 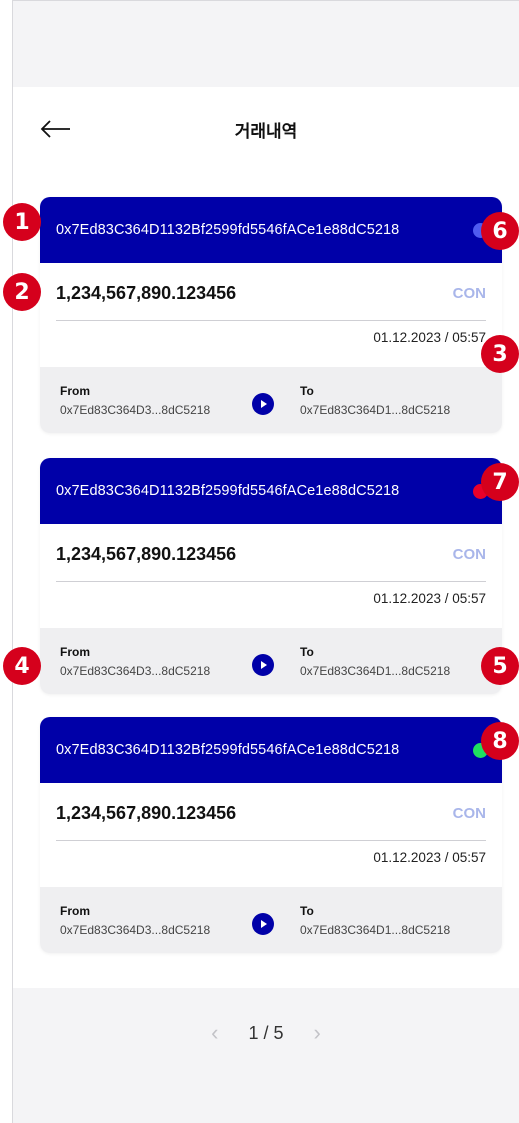 What do you see at coordinates (22, 666) in the screenshot?
I see `annotation-badge-4: 4` at bounding box center [22, 666].